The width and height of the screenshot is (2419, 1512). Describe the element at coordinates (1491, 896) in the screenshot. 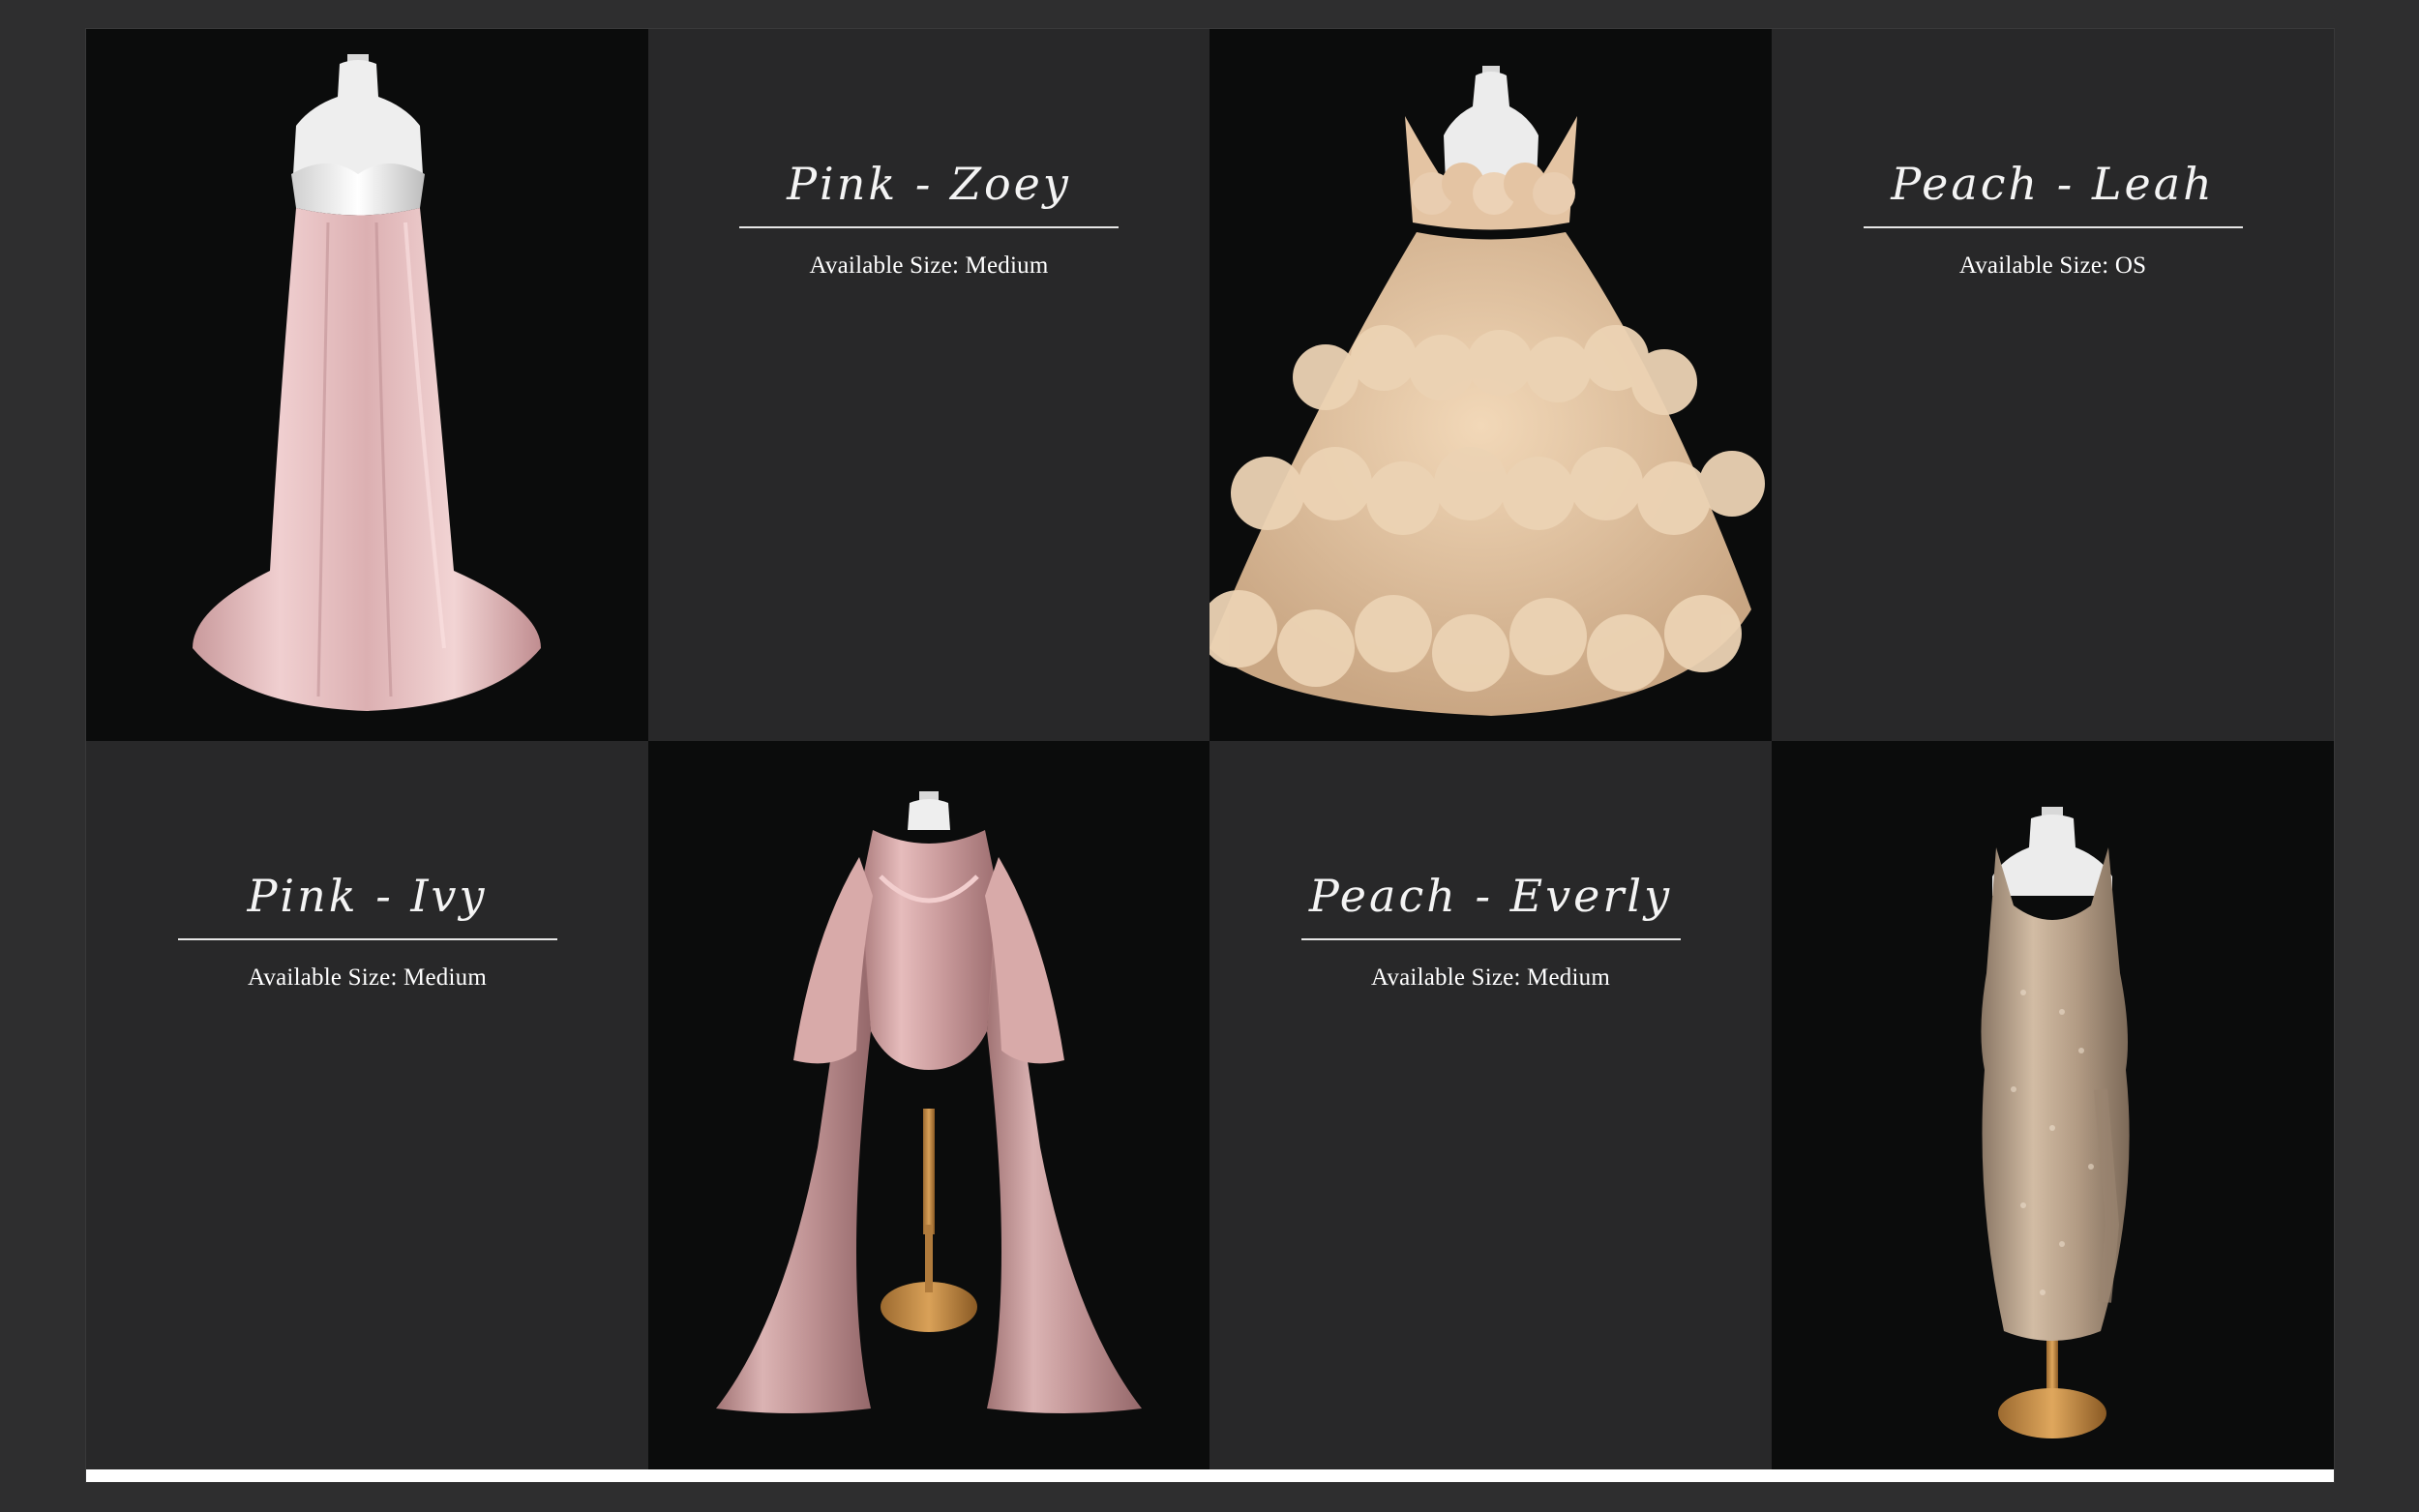

I see `product-title: Peach - Everly` at that location.